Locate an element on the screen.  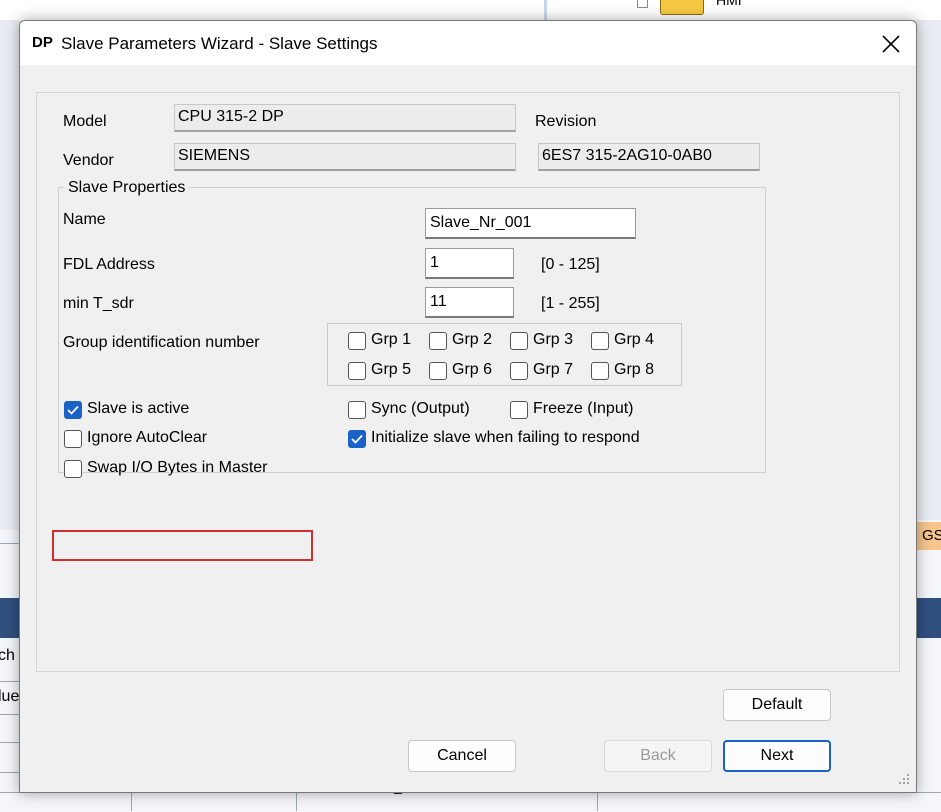
tsdr-label: min T_sdr is located at coordinates (98, 303).